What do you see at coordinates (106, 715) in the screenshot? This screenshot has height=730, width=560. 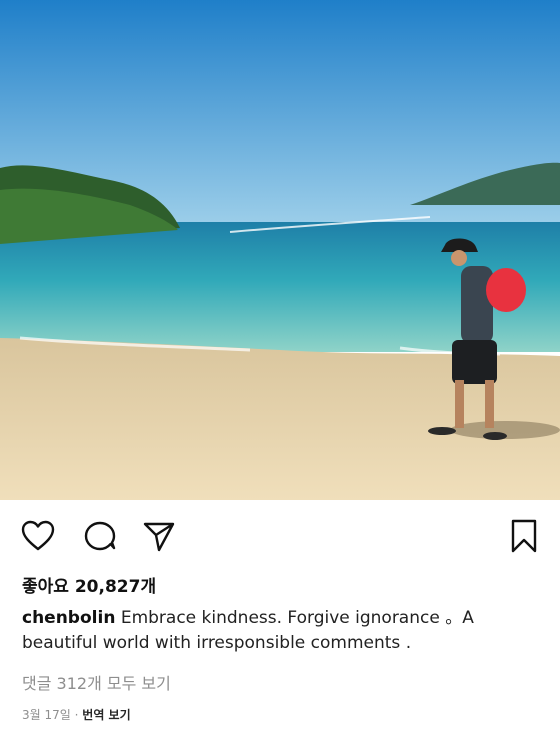 I see `translate-link: 번역 보기` at bounding box center [106, 715].